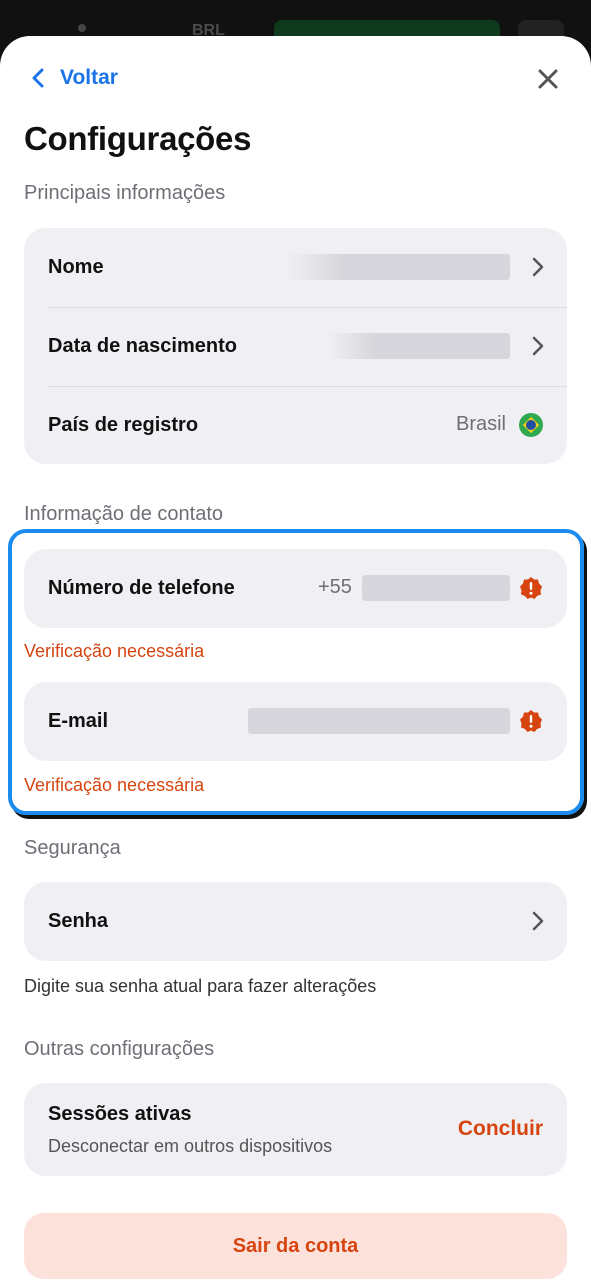 The image size is (591, 1280). Describe the element at coordinates (76, 267) in the screenshot. I see `row-label: Nome` at that location.